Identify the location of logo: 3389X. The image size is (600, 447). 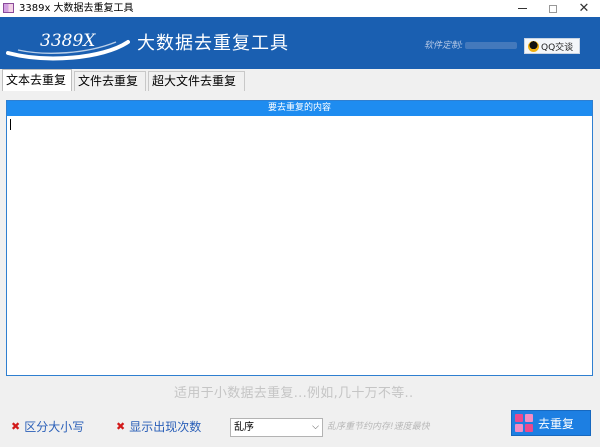
(68, 46).